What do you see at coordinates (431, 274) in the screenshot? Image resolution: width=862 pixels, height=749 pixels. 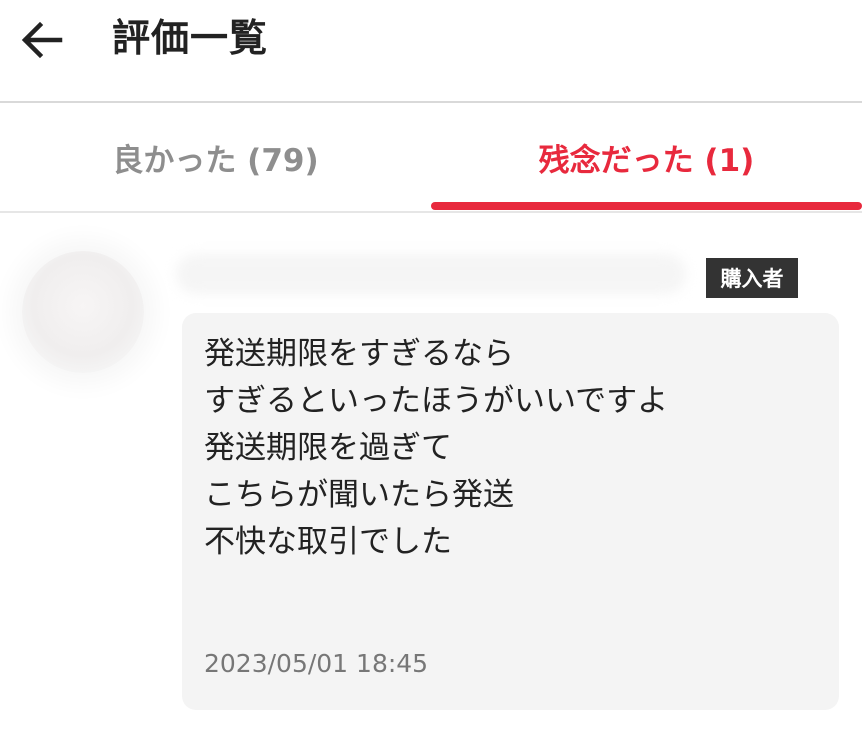 I see `username-blurred` at bounding box center [431, 274].